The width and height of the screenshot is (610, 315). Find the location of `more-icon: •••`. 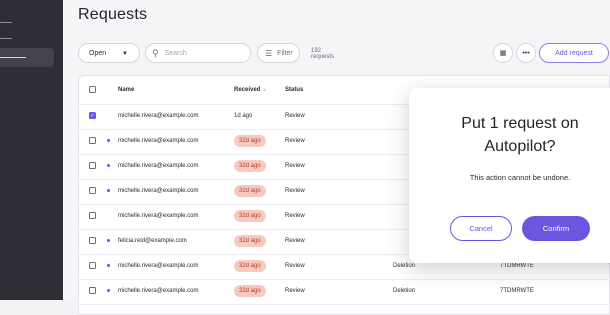

more-icon: ••• is located at coordinates (526, 53).